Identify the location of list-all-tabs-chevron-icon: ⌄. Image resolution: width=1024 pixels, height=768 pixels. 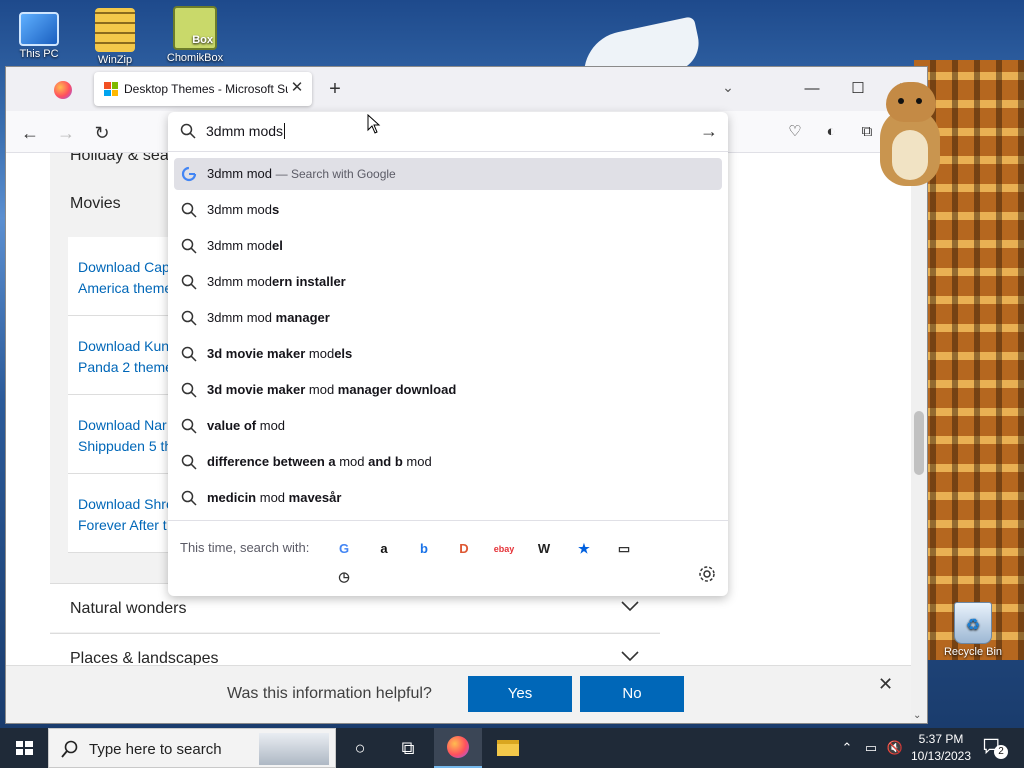
(728, 89).